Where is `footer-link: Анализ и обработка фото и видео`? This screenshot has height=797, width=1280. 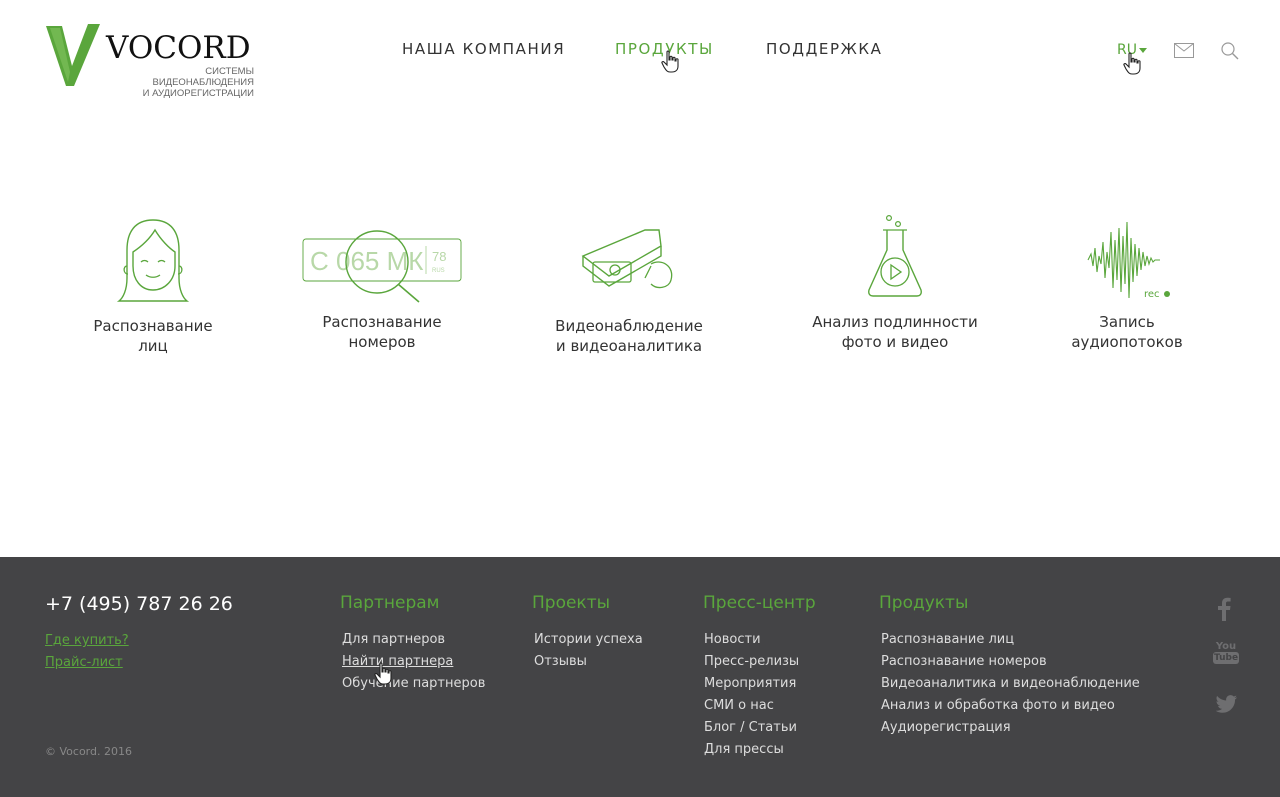 footer-link: Анализ и обработка фото и видео is located at coordinates (1010, 706).